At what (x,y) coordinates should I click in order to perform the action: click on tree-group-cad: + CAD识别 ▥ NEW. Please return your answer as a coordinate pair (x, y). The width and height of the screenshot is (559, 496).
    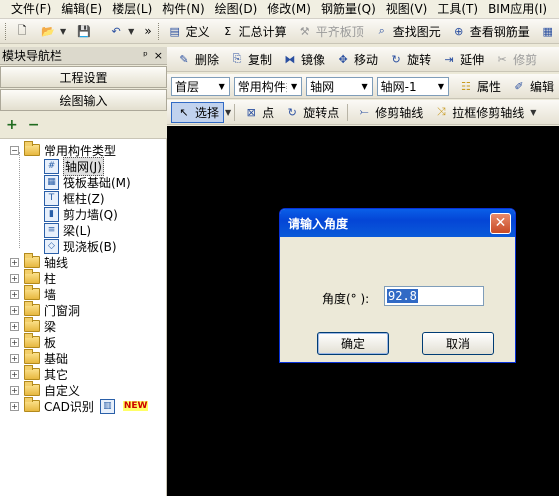
    Looking at the image, I should click on (79, 405).